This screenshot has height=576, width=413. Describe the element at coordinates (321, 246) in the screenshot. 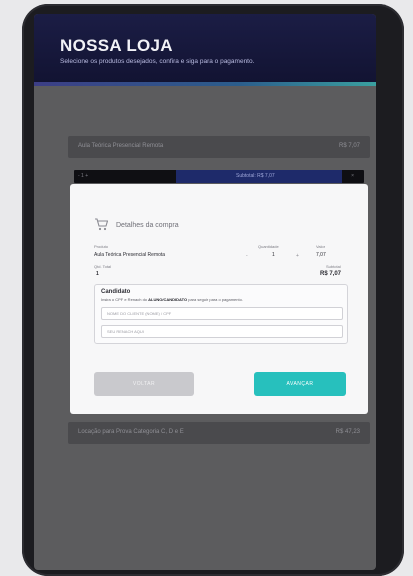

I see `col-value-label: Valor` at that location.